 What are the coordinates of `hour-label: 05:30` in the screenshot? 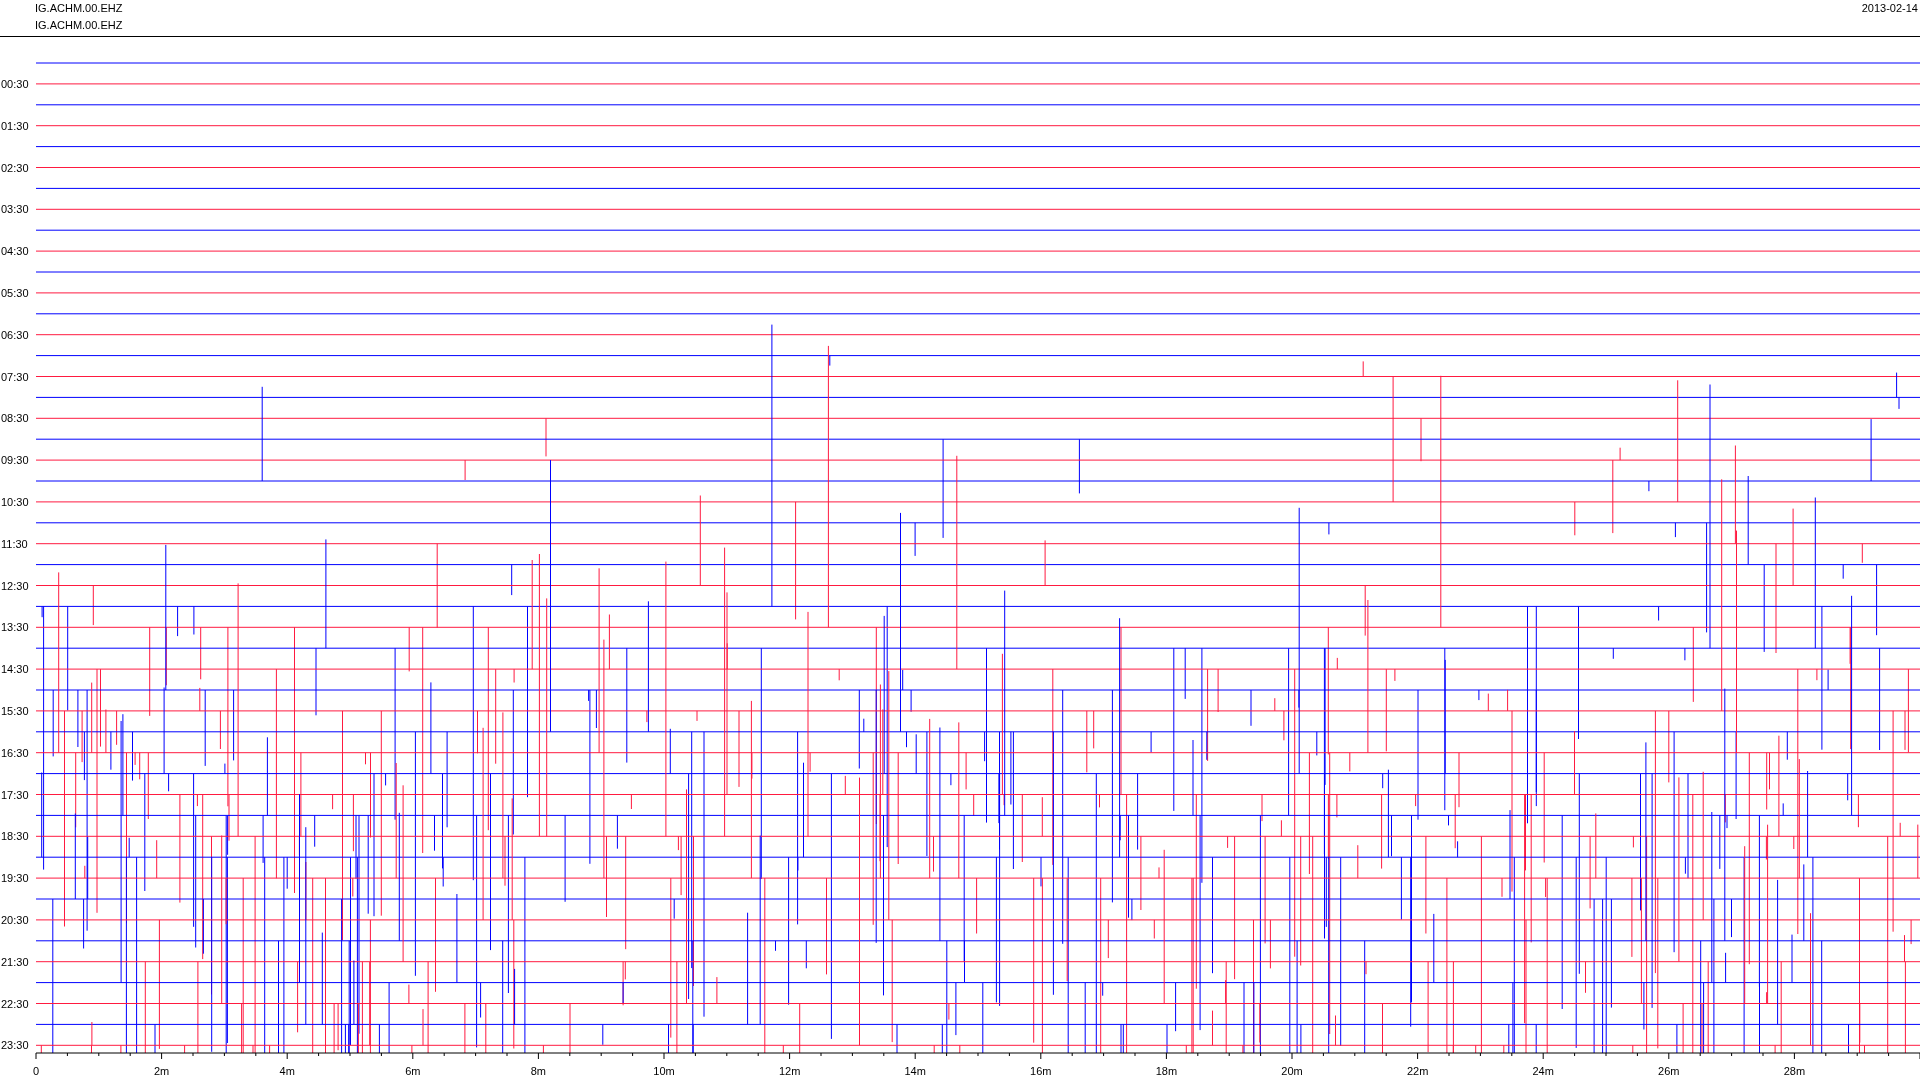 It's located at (15, 292).